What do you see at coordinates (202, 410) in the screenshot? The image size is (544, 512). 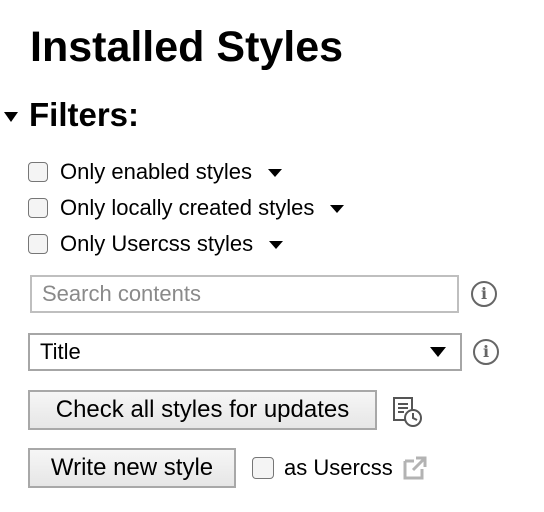 I see `check-updates-button: Check all styles for updates` at bounding box center [202, 410].